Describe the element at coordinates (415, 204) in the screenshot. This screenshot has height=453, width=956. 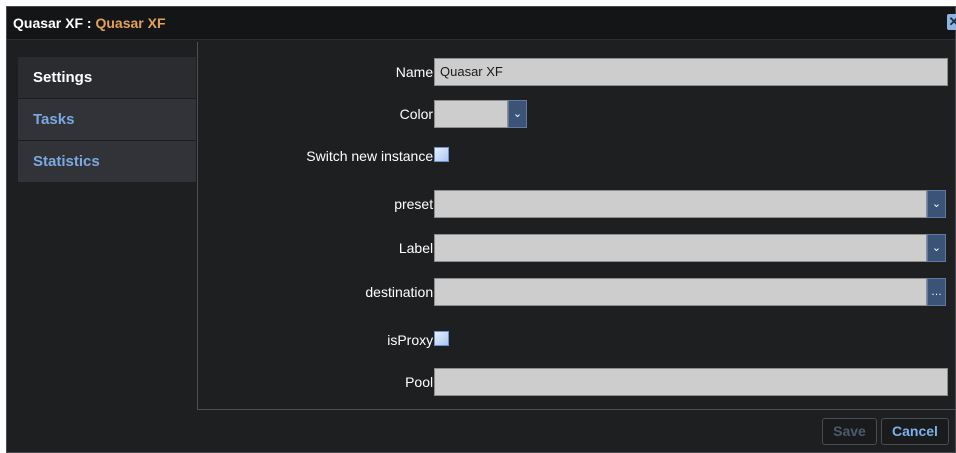
I see `preset-label: preset:` at that location.